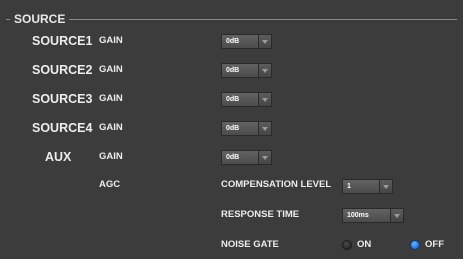 The image size is (463, 259). I want to click on compensation-level-label: COMPENSATION LEVEL, so click(276, 184).